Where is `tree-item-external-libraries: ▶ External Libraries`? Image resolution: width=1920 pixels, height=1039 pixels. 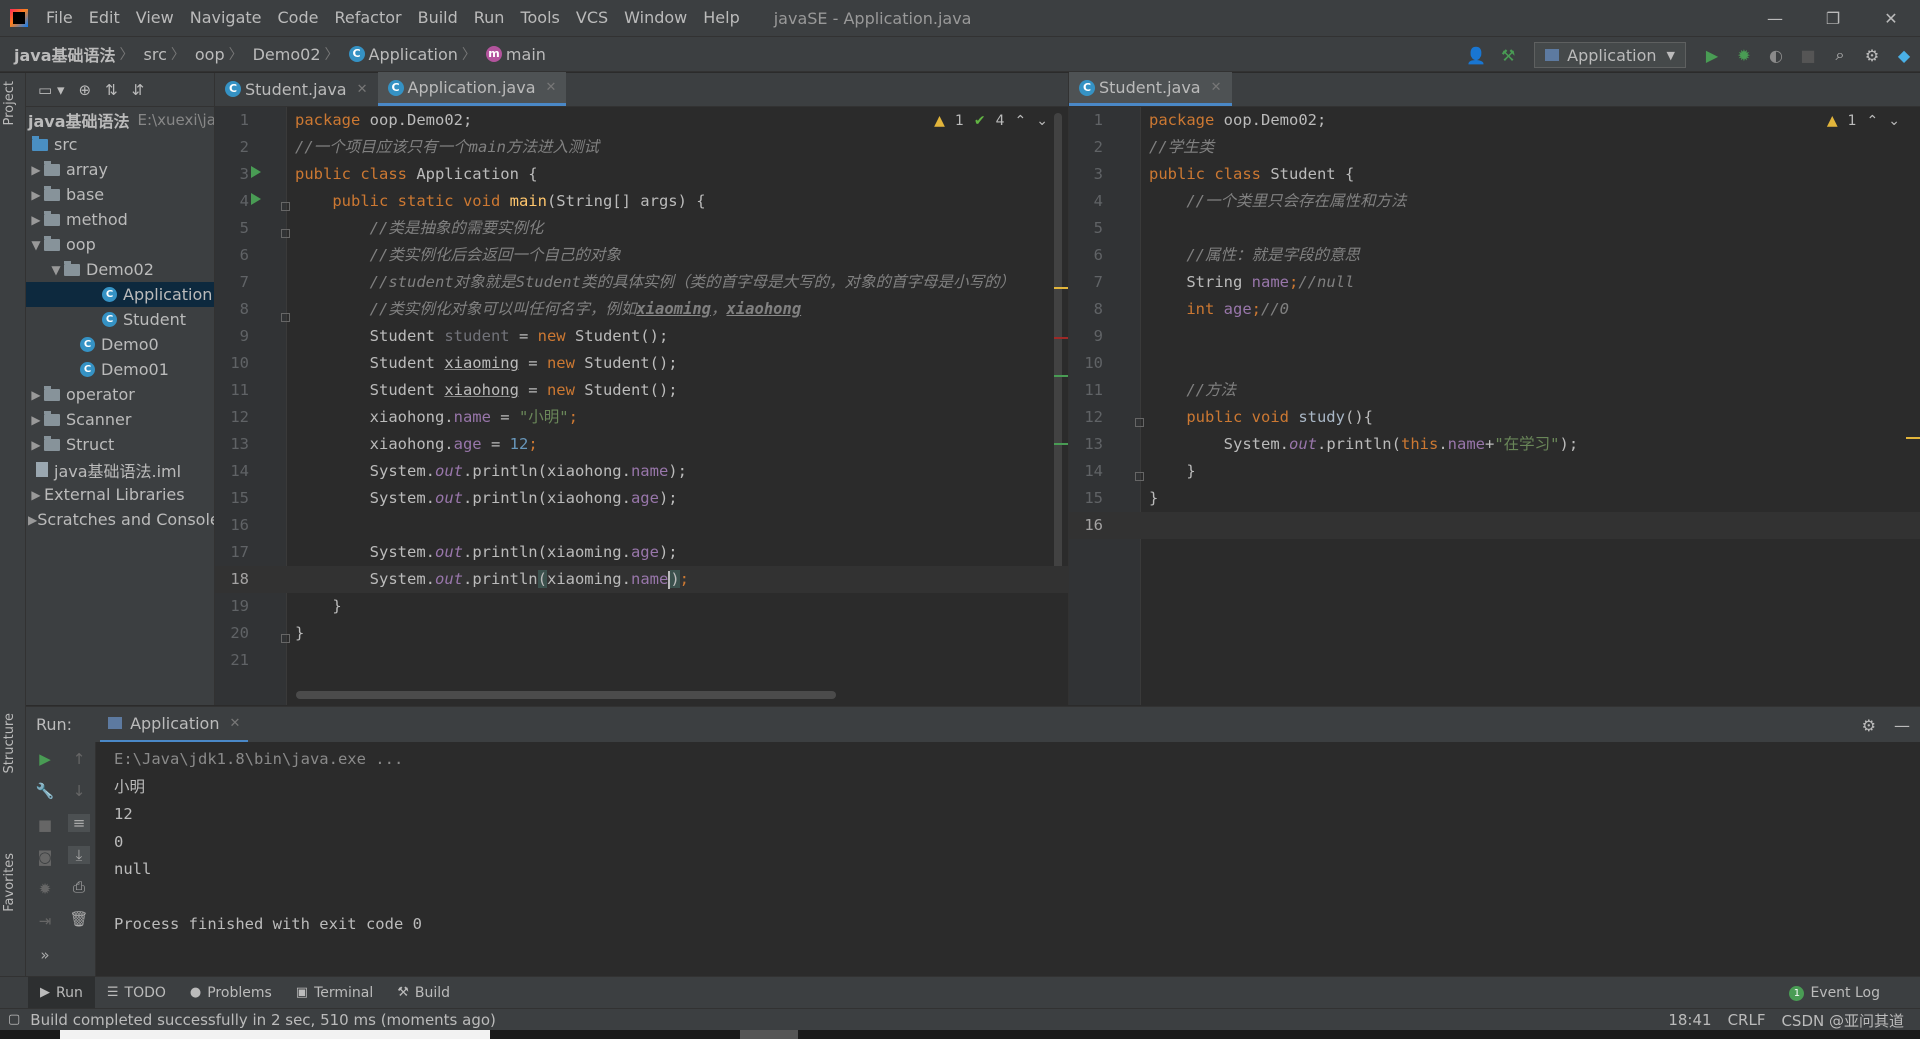 tree-item-external-libraries: ▶ External Libraries is located at coordinates (120, 494).